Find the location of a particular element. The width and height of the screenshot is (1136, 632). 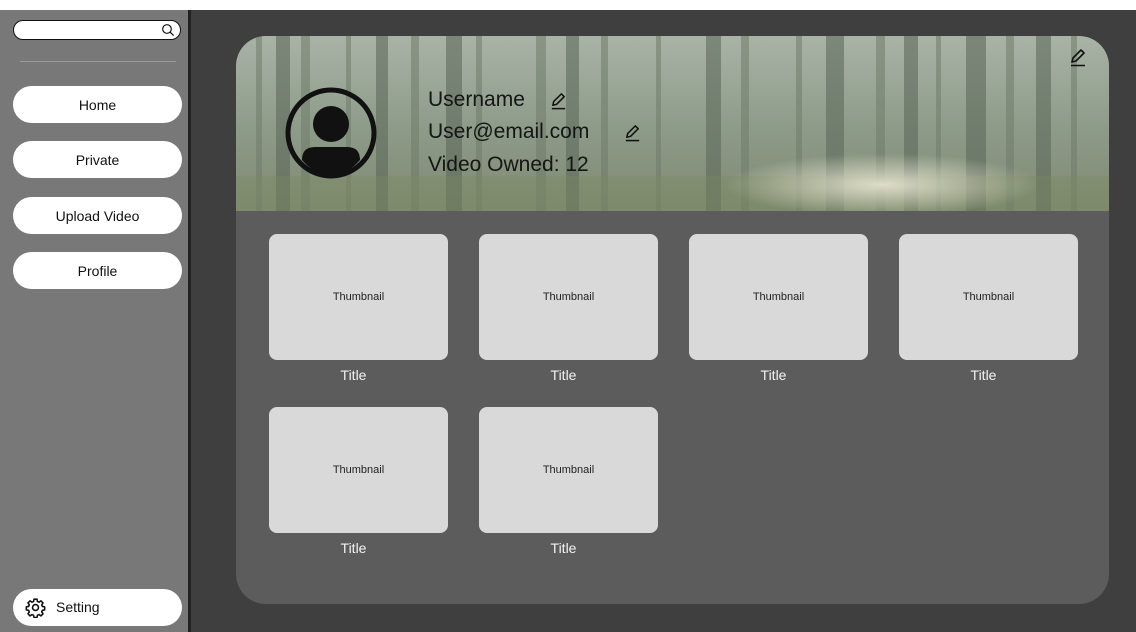

sidebar-item-label: Home is located at coordinates (97, 104).